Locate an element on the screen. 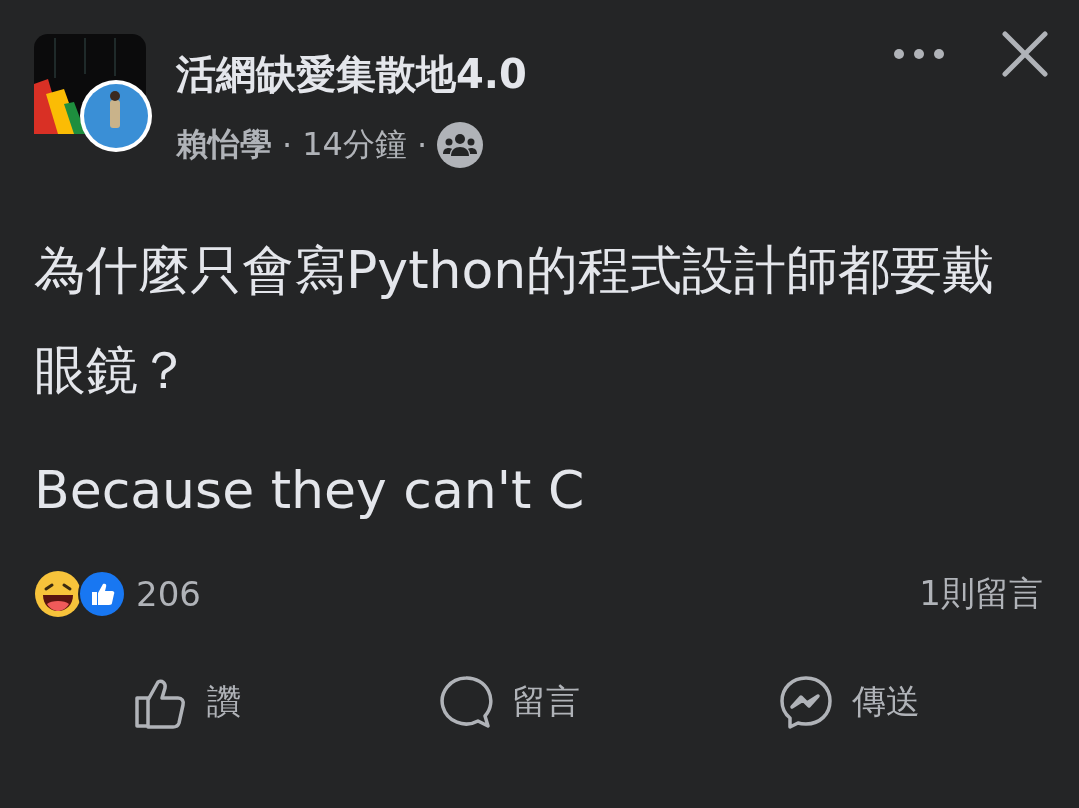  close-icon is located at coordinates (1025, 54).